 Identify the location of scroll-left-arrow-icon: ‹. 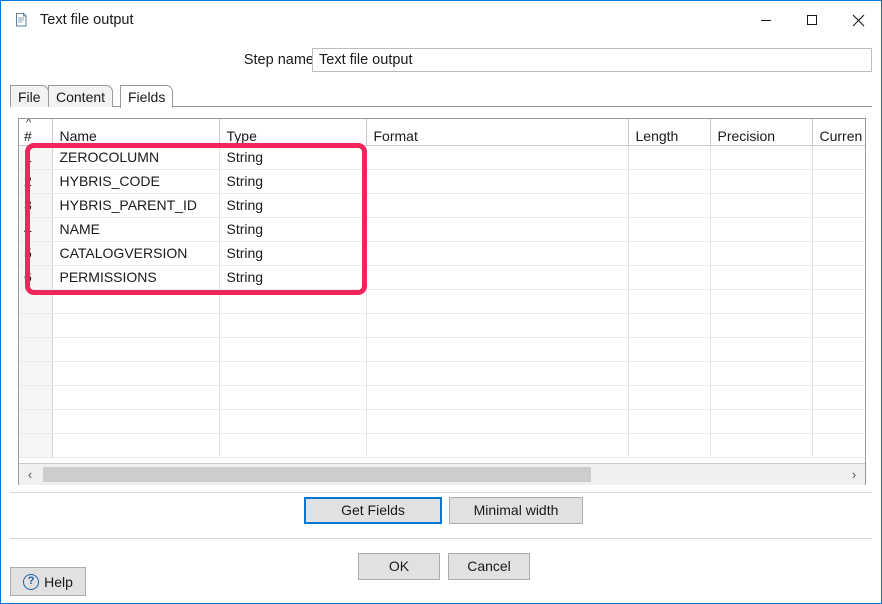
(30, 474).